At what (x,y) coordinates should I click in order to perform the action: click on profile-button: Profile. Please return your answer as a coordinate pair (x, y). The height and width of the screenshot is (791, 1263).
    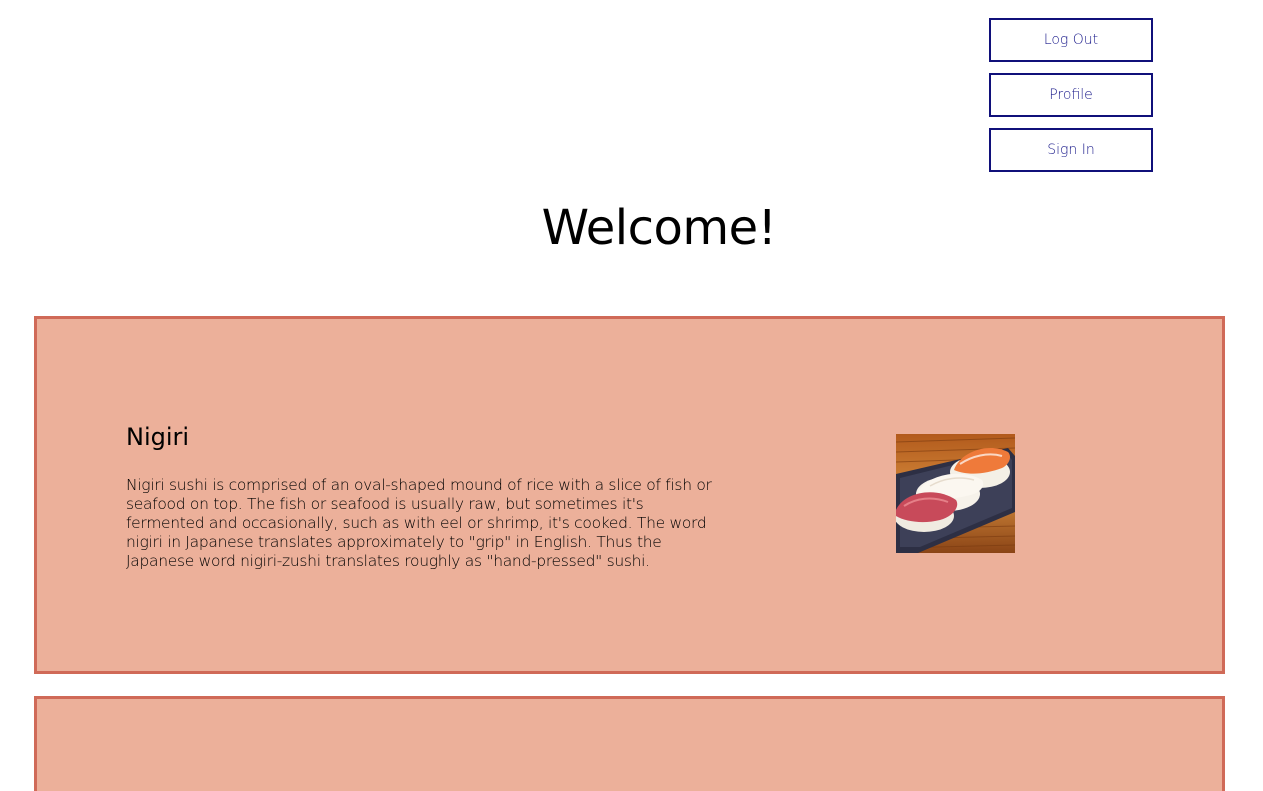
    Looking at the image, I should click on (1071, 95).